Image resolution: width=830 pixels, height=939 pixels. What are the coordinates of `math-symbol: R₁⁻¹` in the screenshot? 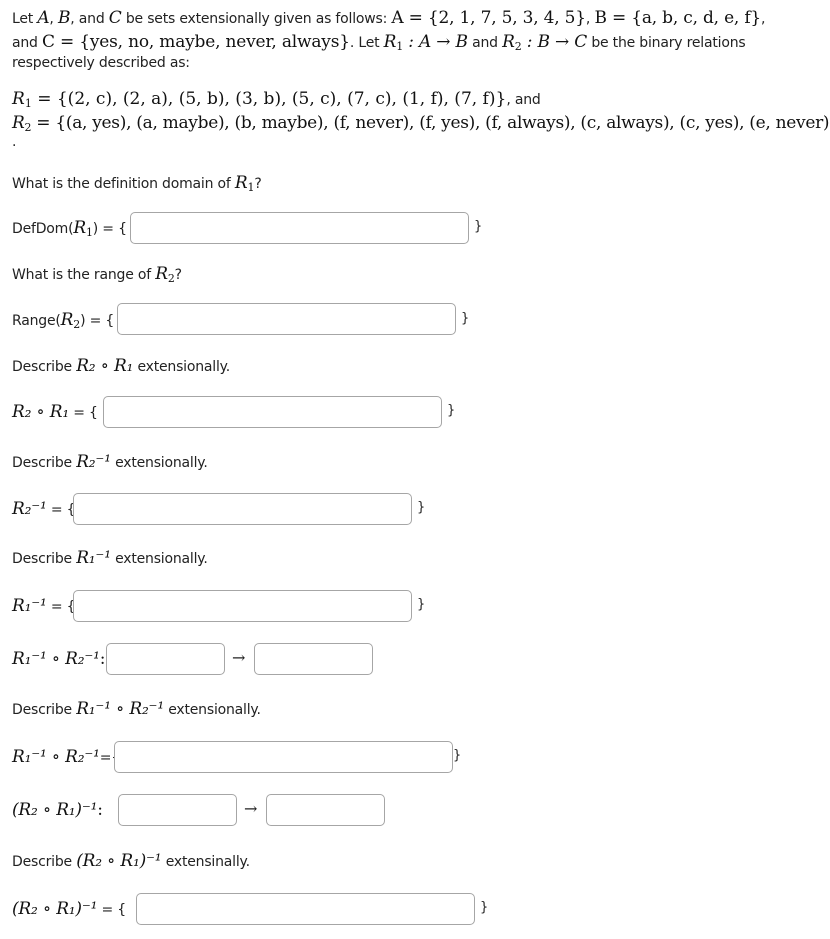 It's located at (29, 606).